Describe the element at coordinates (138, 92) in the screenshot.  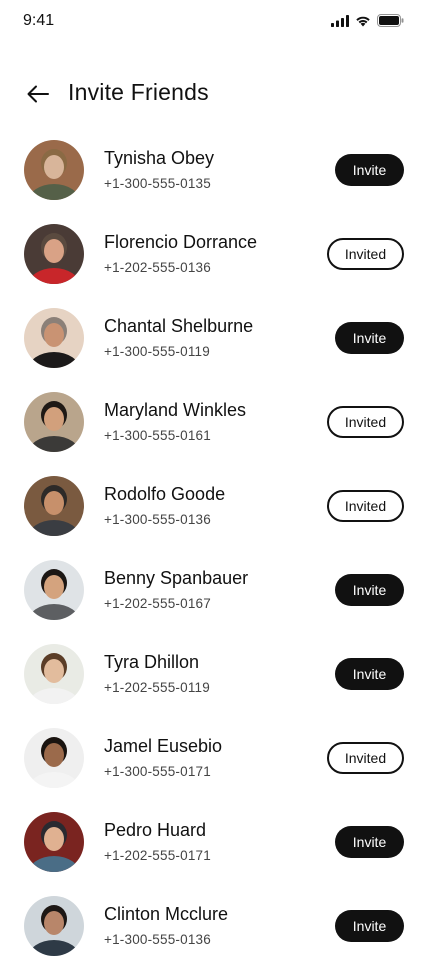
I see `page-title: Invite Friends` at that location.